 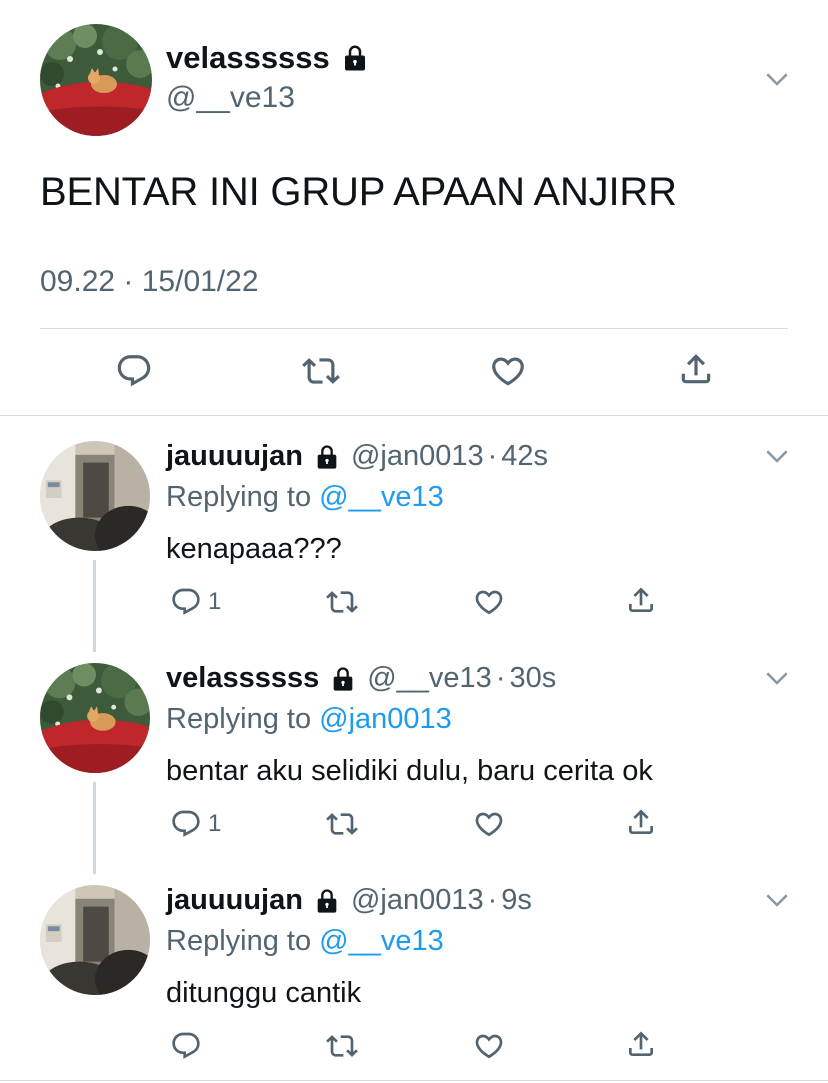 What do you see at coordinates (254, 549) in the screenshot?
I see `reply-text: kenapaaa???` at bounding box center [254, 549].